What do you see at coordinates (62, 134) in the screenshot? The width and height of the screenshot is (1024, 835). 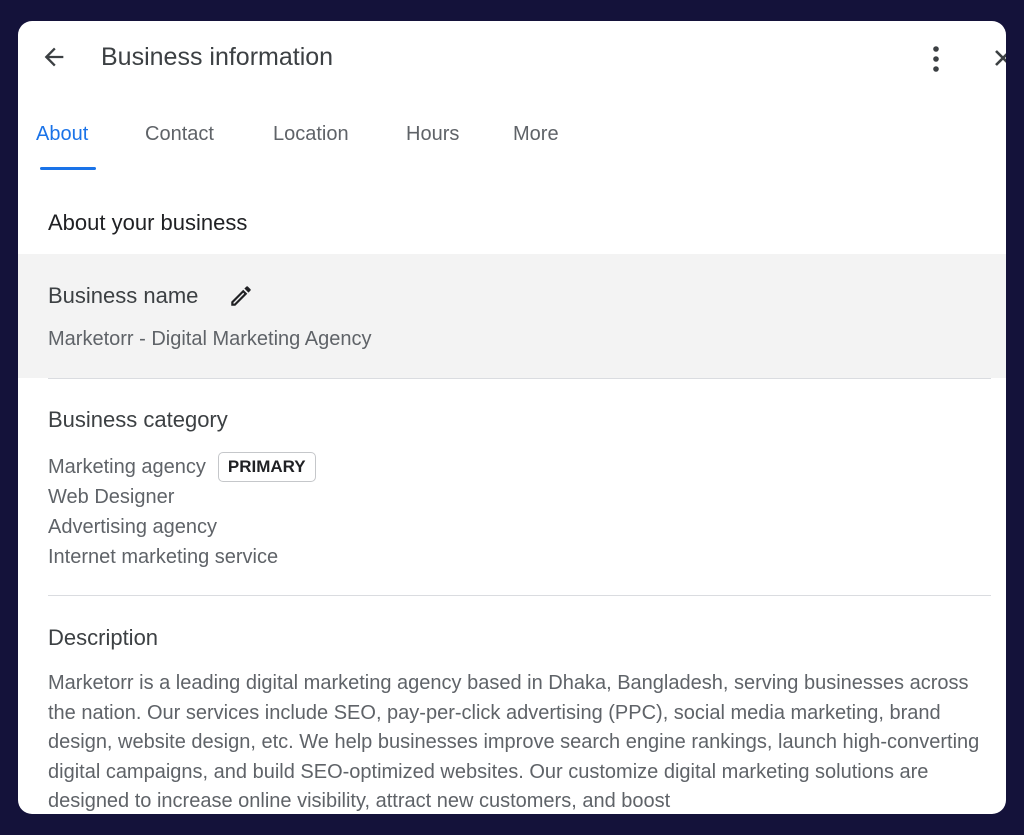 I see `tab-about: About` at bounding box center [62, 134].